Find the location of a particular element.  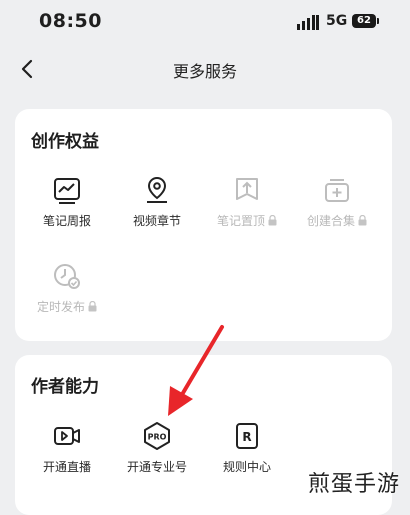

item-label: 笔记置顶 is located at coordinates (240, 221).